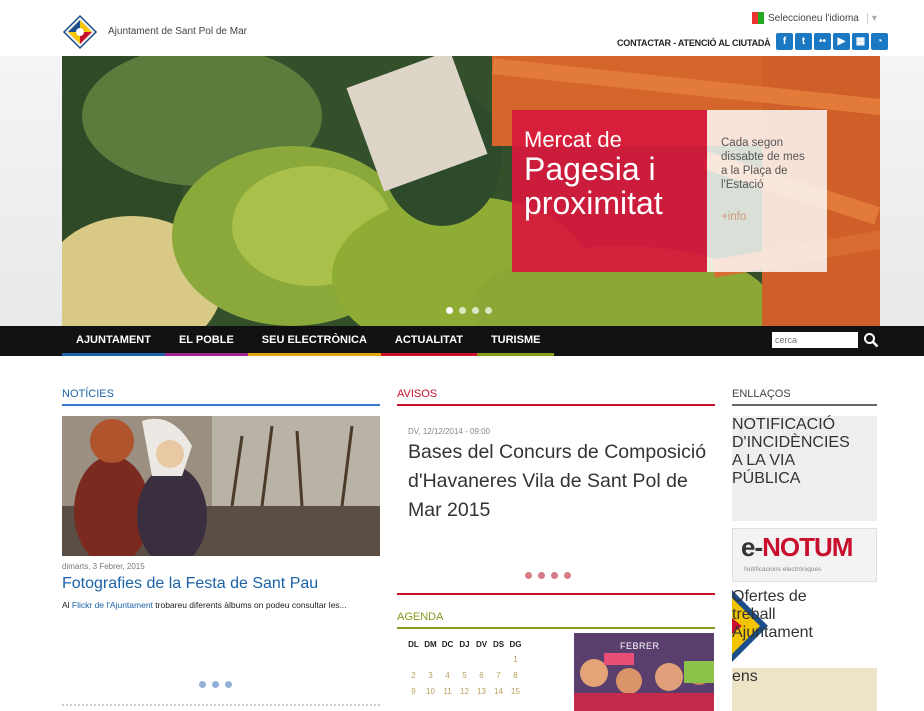 The height and width of the screenshot is (711, 924). I want to click on youtube-icon: ▶, so click(841, 41).